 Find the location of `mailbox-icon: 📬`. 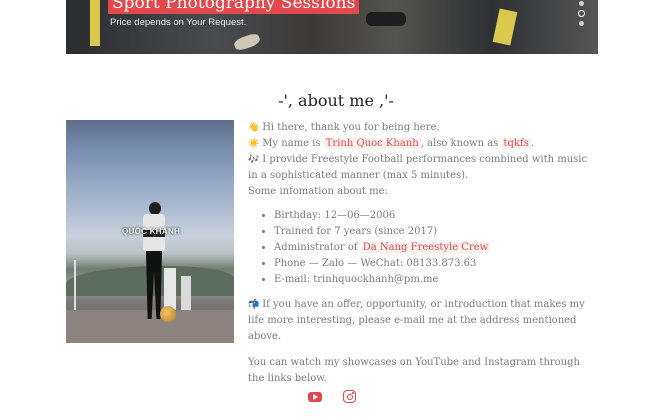

mailbox-icon: 📬 is located at coordinates (254, 305).